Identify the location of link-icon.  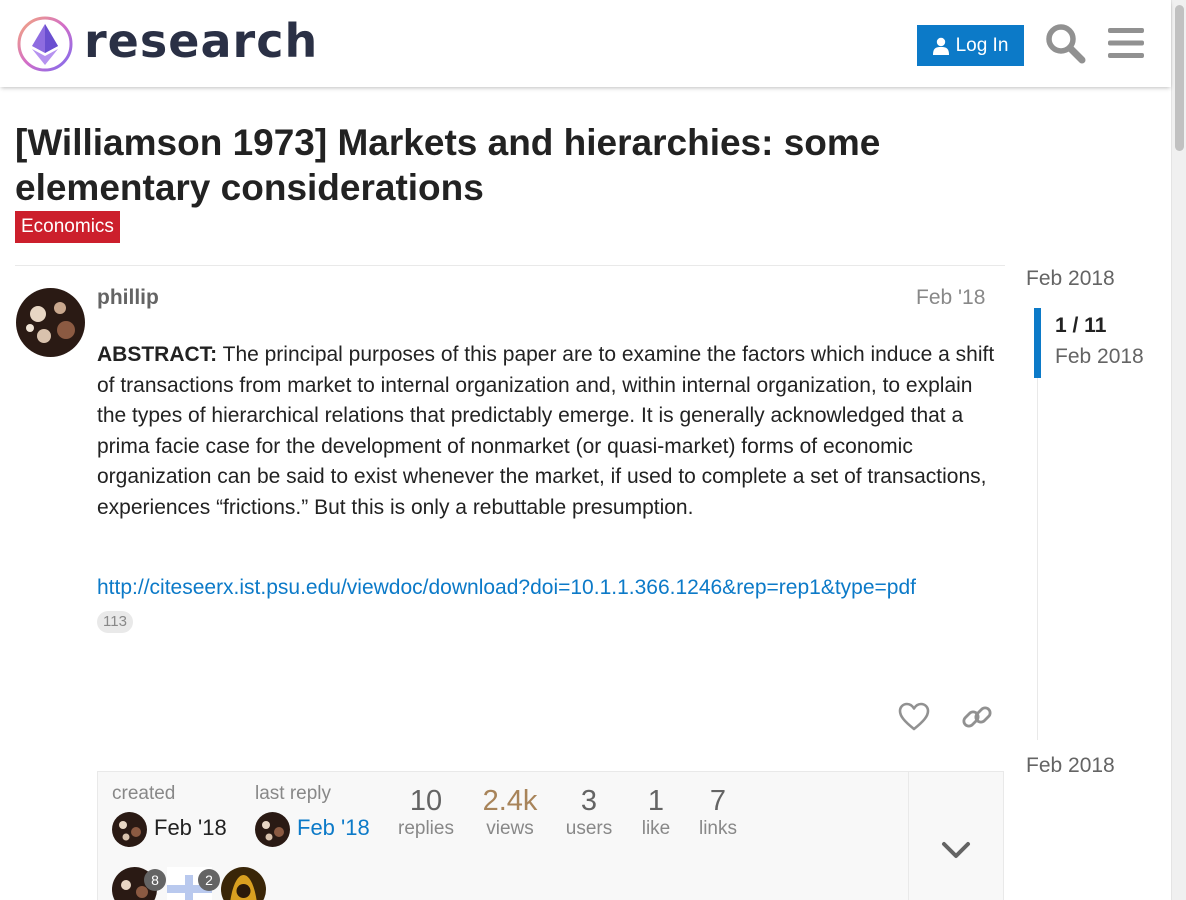
(977, 717).